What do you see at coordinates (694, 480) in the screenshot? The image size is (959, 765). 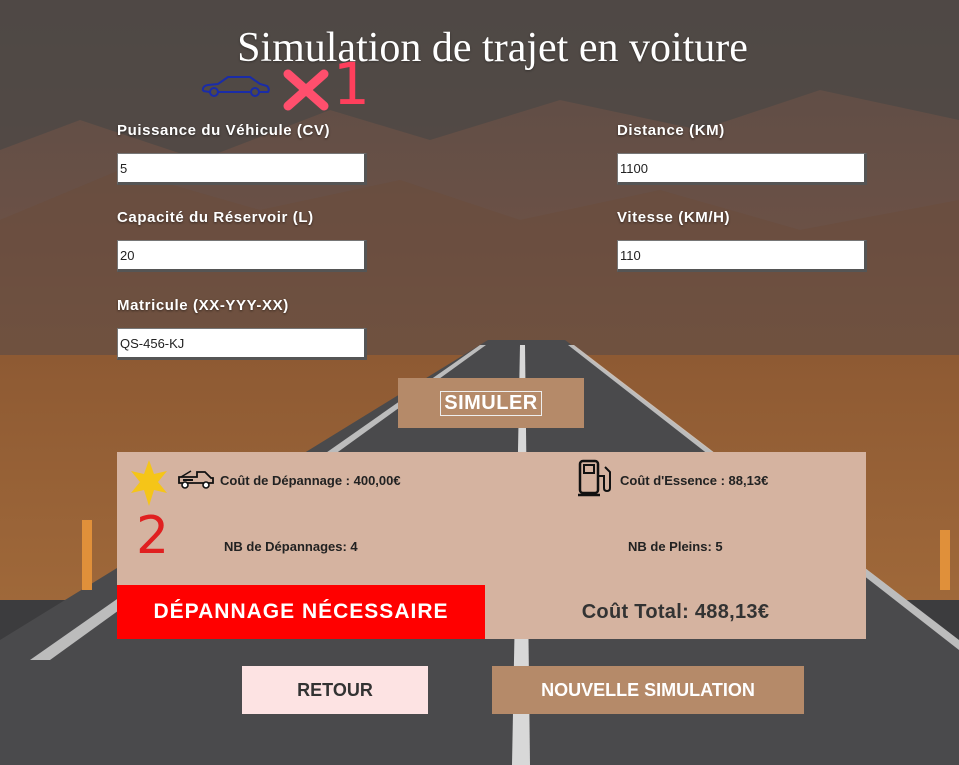 I see `fuel-cost: Coût d'Essence : 88,13€` at bounding box center [694, 480].